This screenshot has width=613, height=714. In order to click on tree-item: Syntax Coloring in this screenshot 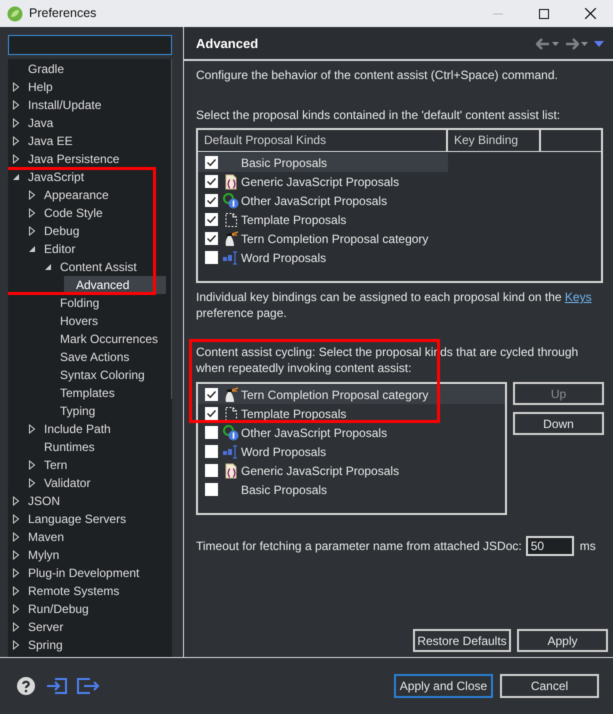, I will do `click(102, 375)`.